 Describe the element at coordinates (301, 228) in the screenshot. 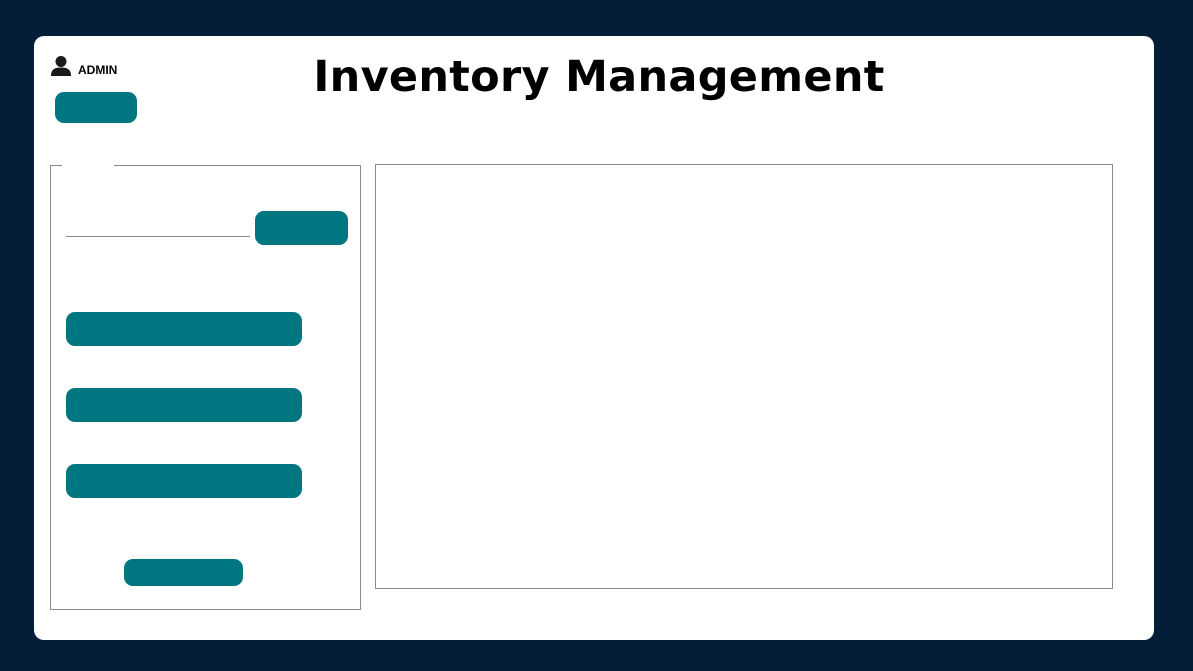

I see `search-button` at that location.